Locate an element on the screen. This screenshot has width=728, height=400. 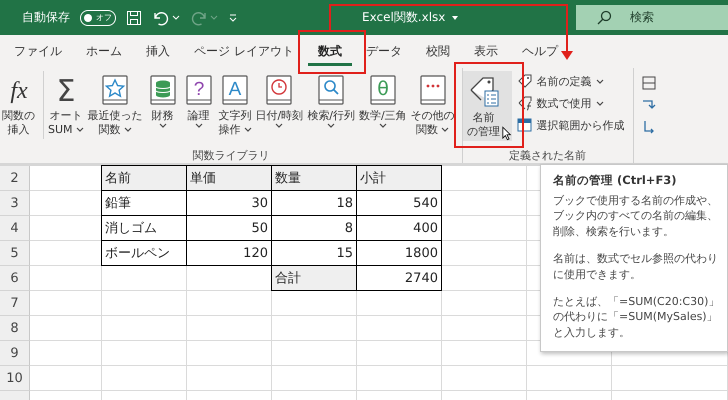
row-header: 6 is located at coordinates (15, 278).